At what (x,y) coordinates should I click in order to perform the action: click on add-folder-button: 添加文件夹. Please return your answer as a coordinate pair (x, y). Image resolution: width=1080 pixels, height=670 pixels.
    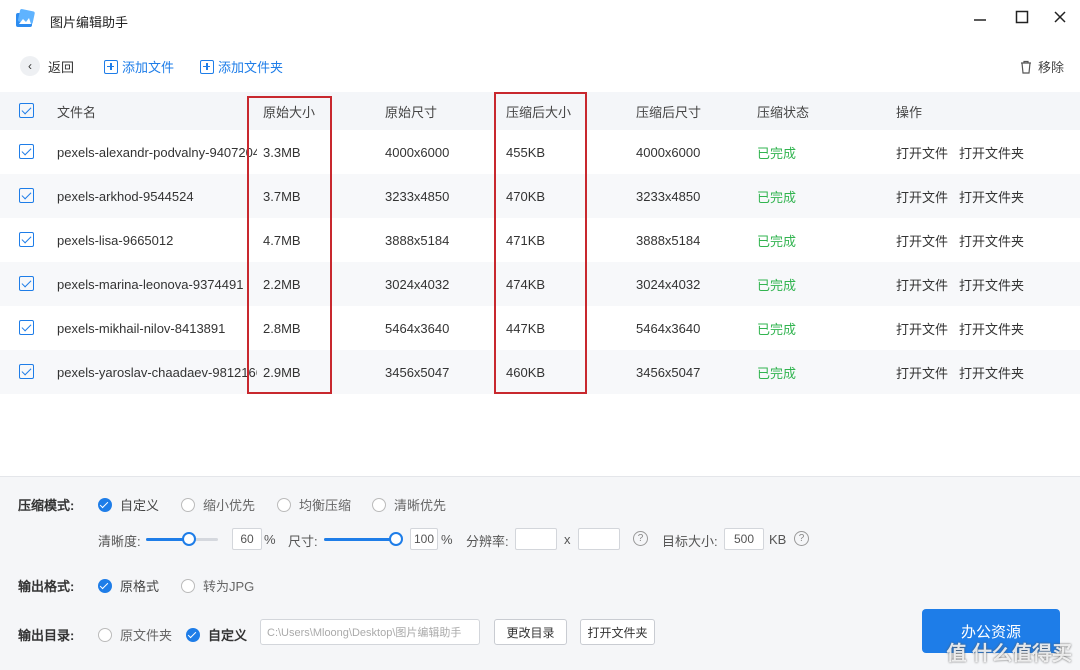
    Looking at the image, I should click on (241, 66).